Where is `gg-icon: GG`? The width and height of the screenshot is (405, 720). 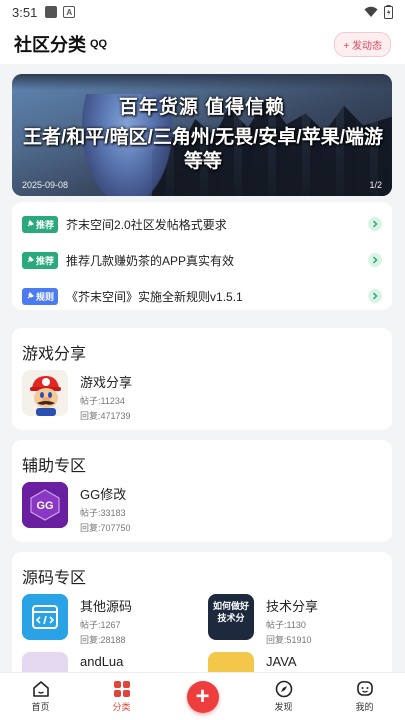
gg-icon: GG is located at coordinates (45, 505).